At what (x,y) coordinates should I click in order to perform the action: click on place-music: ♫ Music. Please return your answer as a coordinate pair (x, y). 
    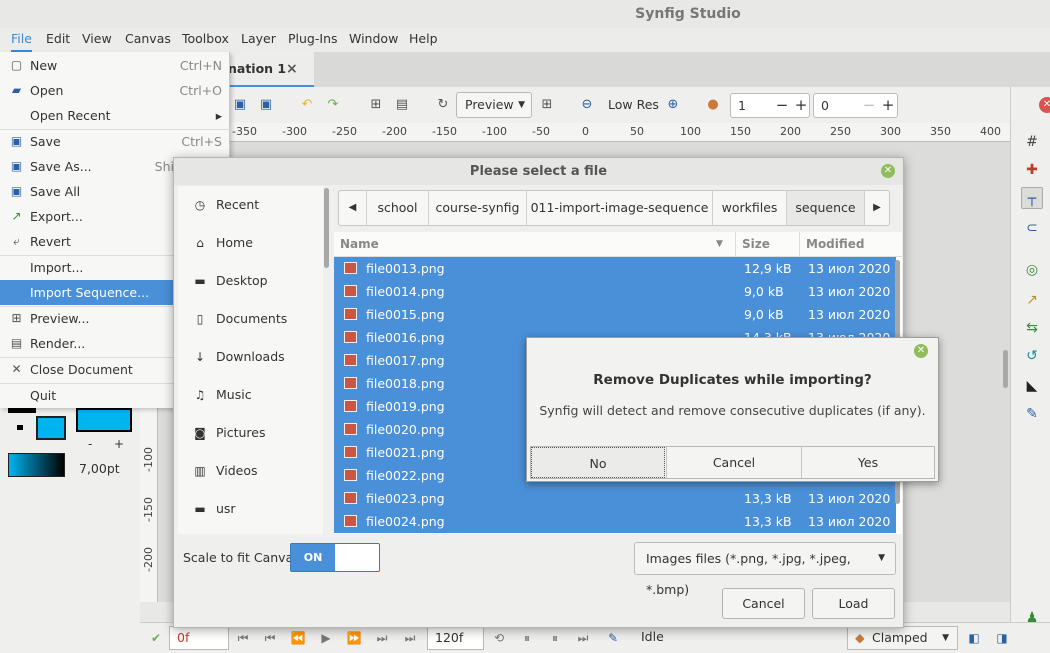
    Looking at the image, I should click on (250, 395).